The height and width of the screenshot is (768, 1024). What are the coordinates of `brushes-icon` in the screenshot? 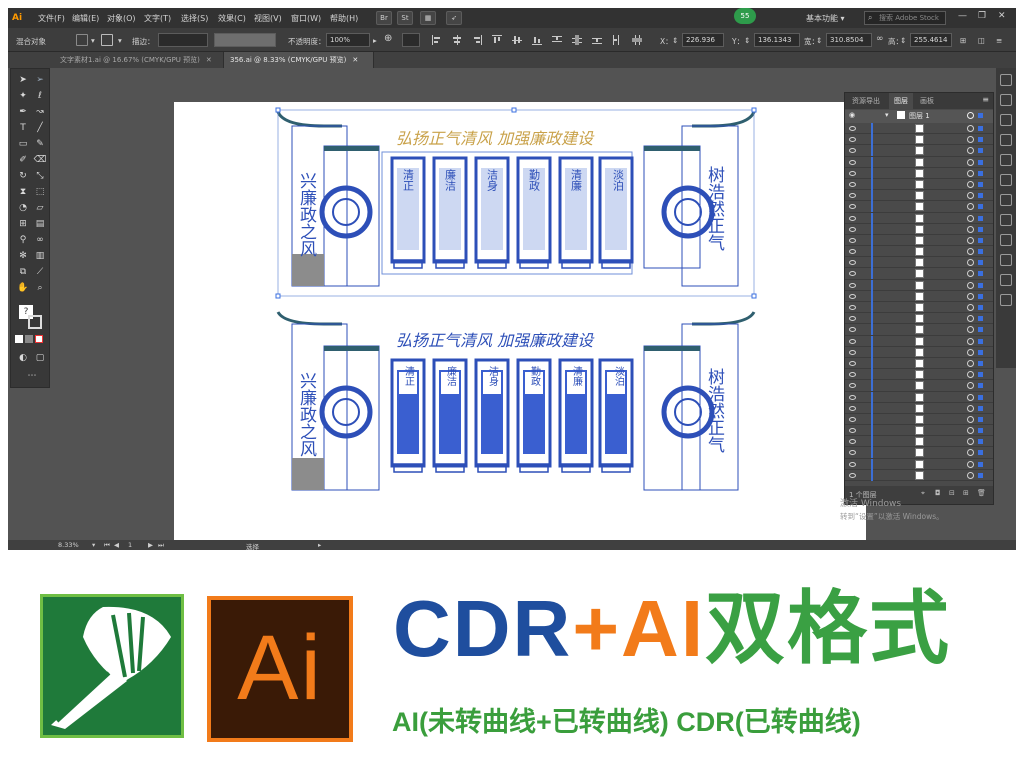 It's located at (1006, 140).